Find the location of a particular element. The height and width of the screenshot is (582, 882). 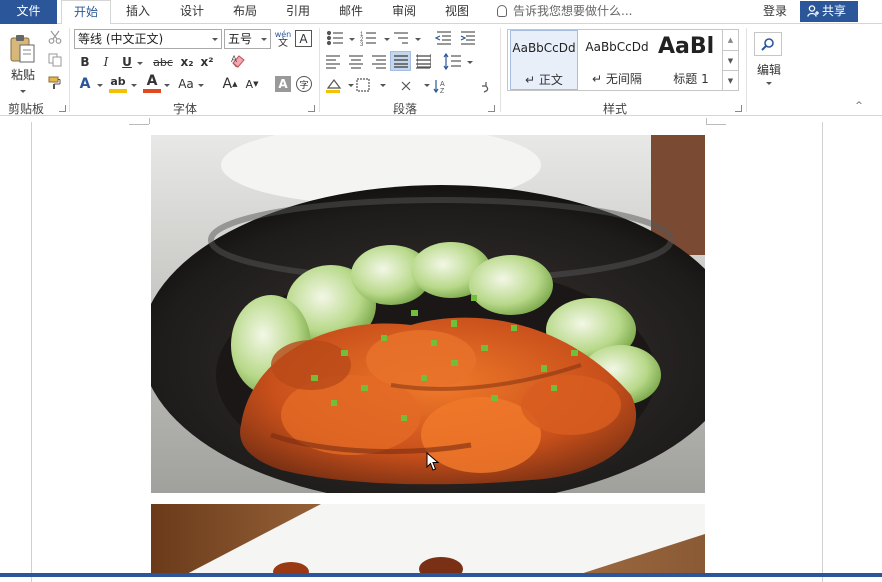

style-heading-1: AaBl 标题 1 is located at coordinates (691, 60).